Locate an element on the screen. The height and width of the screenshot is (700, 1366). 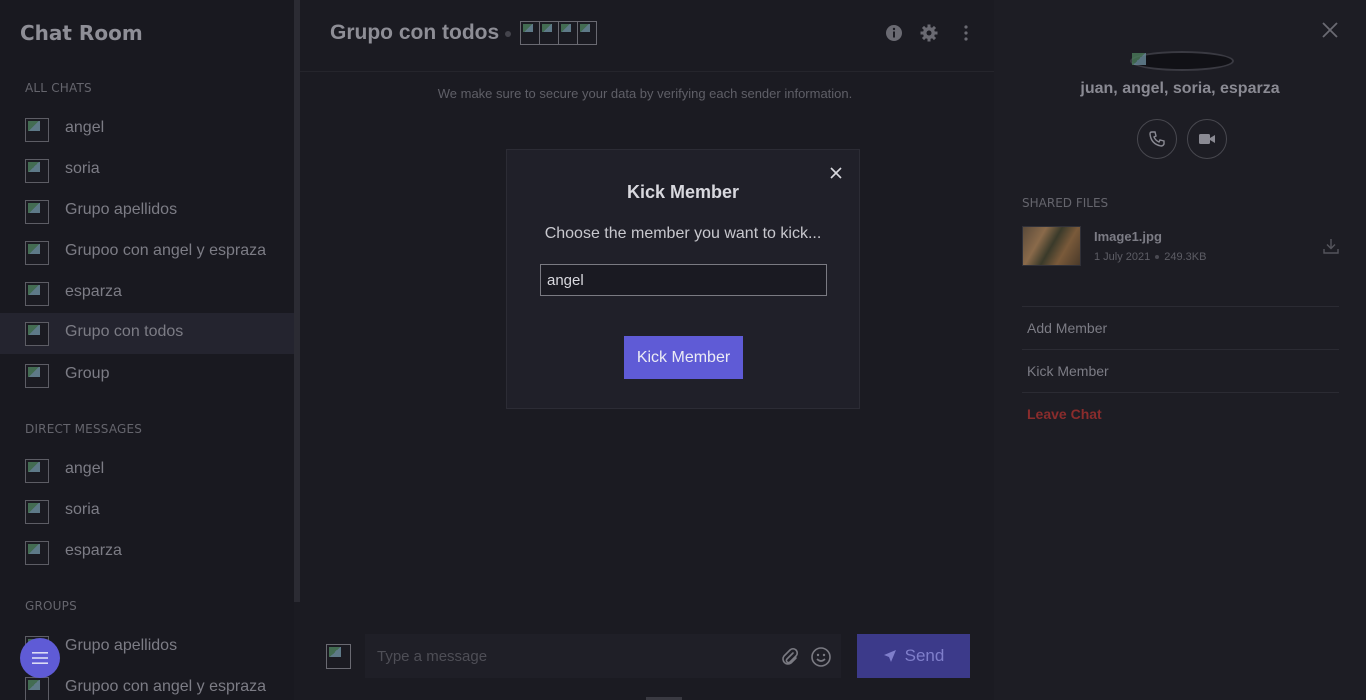
leave-chat-button: Leave Chat is located at coordinates (1064, 414).